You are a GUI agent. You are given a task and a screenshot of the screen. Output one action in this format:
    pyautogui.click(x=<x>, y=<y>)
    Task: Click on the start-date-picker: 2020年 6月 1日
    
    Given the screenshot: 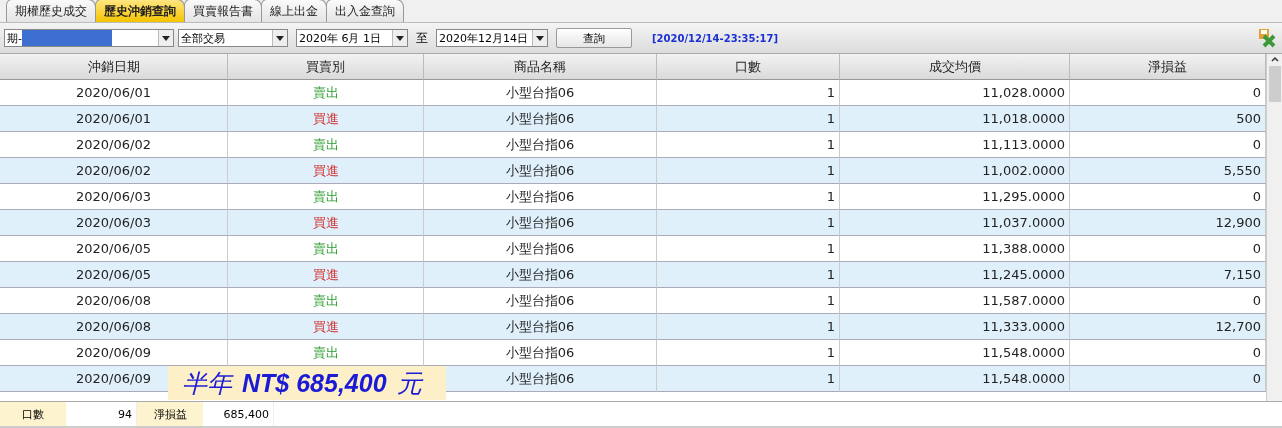 What is the action you would take?
    pyautogui.click(x=352, y=38)
    